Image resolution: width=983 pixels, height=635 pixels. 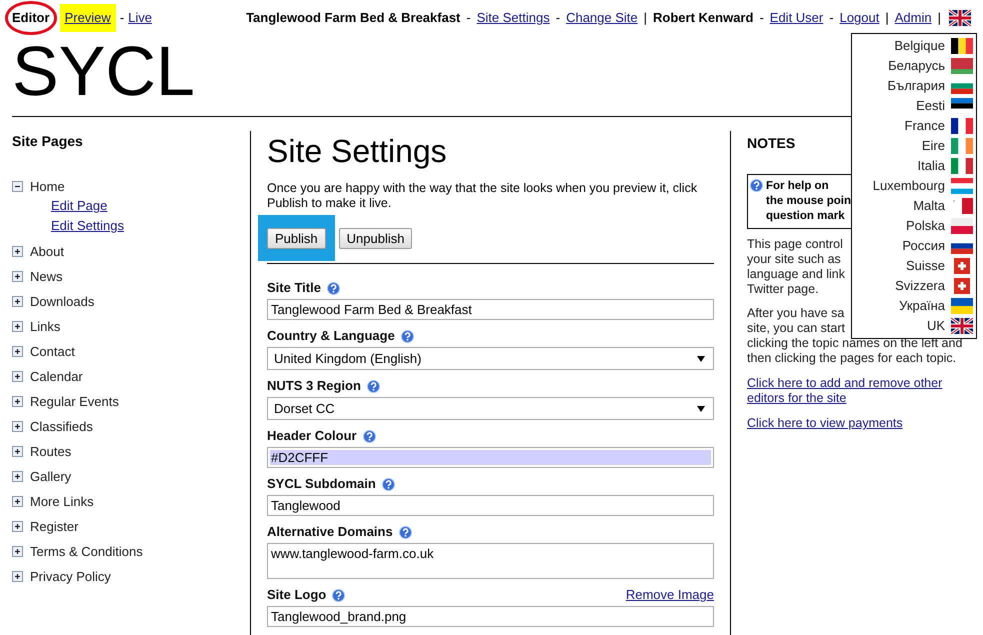 I want to click on dropdown-arrow-icon, so click(x=701, y=359).